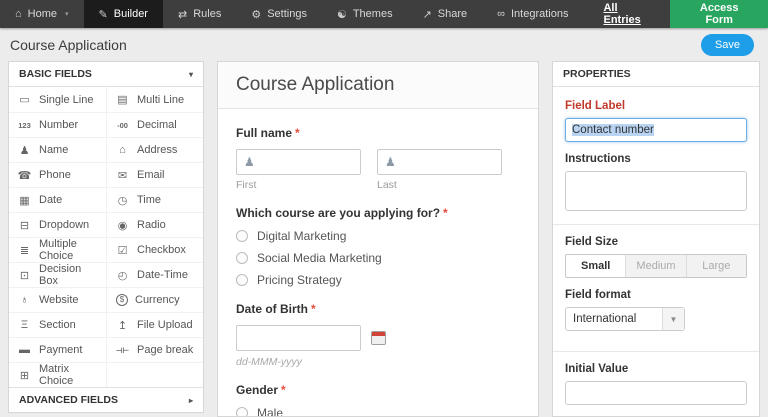  I want to click on access-form-button: Access Form, so click(719, 14).